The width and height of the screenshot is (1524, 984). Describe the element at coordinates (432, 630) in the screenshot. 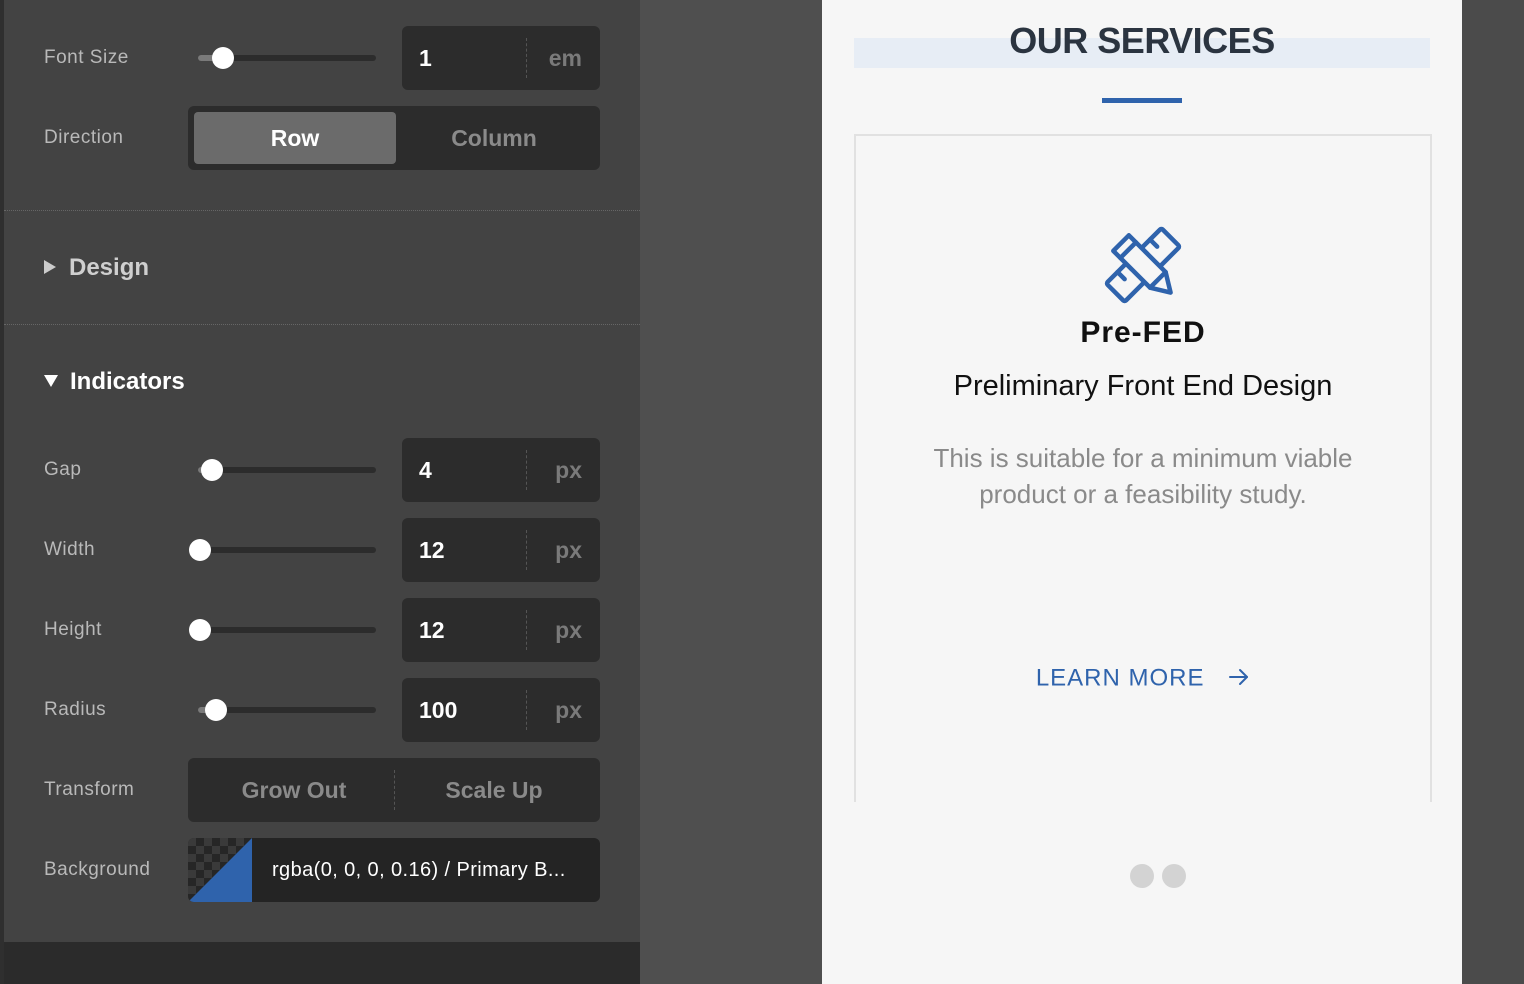

I see `height-value: 12` at that location.